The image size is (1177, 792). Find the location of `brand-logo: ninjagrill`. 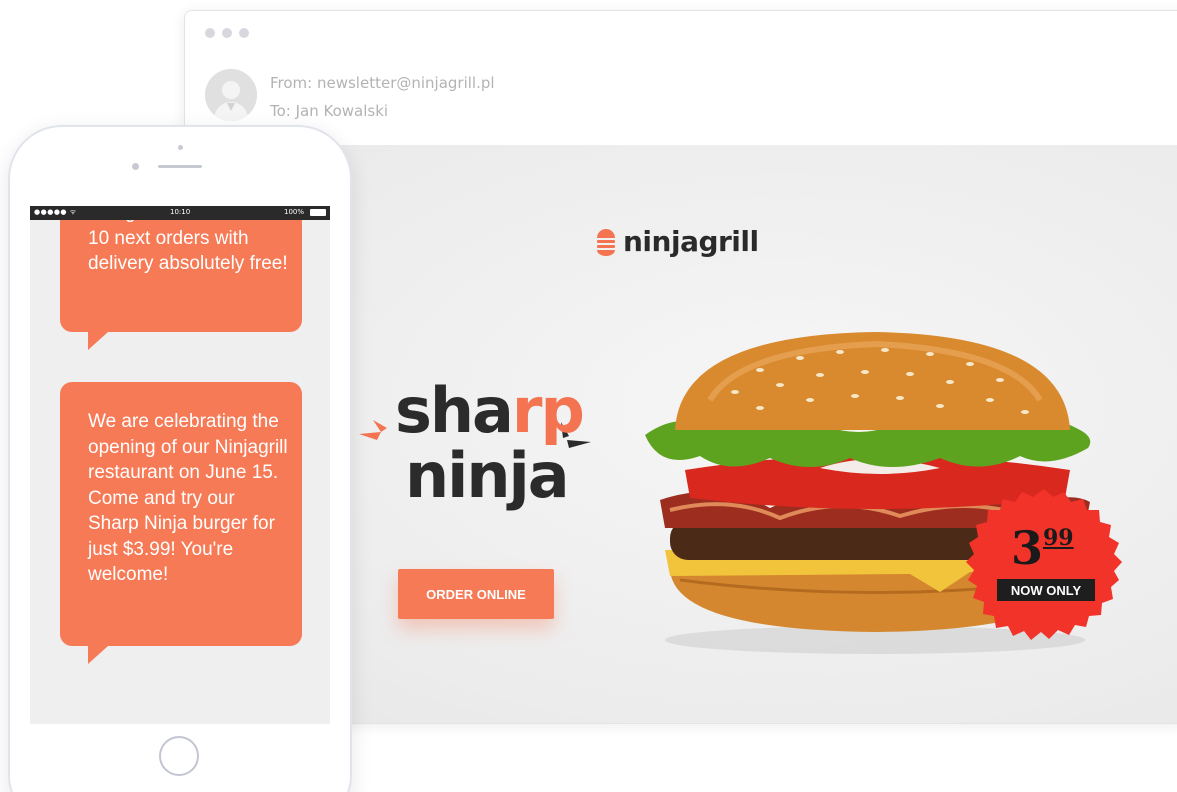

brand-logo: ninjagrill is located at coordinates (677, 241).